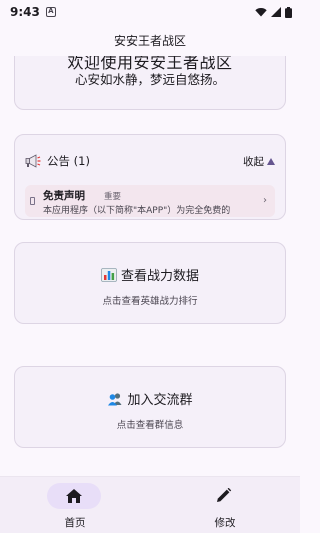 The image size is (320, 533). Describe the element at coordinates (225, 523) in the screenshot. I see `nav-label-edit: 修改` at that location.